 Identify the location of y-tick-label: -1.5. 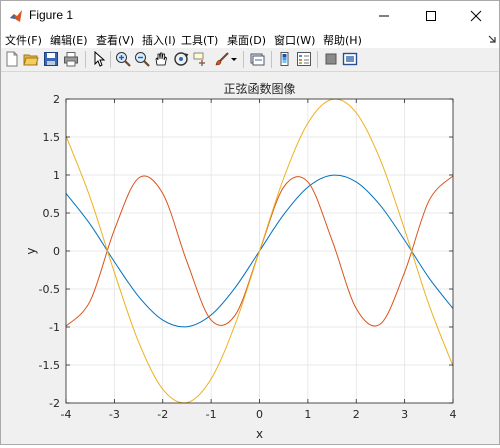
(49, 365).